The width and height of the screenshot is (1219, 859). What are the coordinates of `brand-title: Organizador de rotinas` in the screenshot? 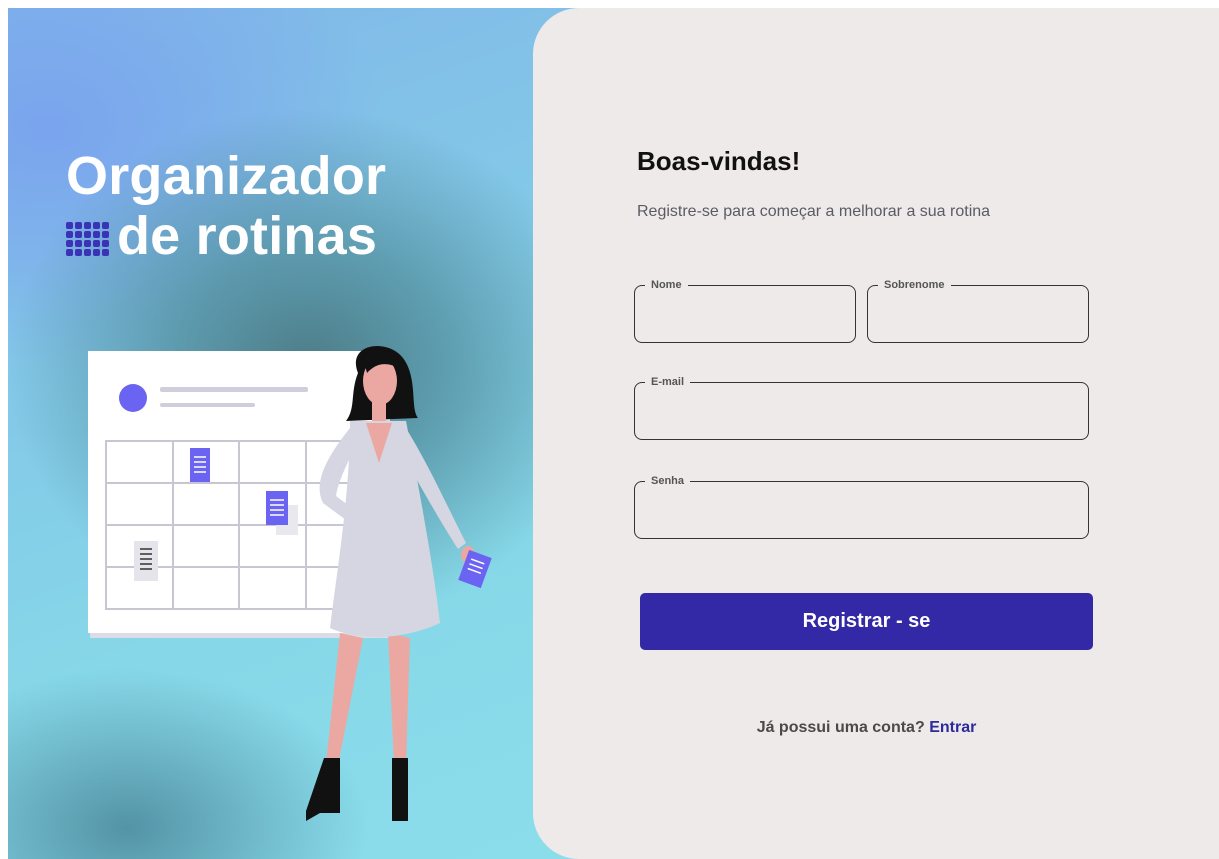 It's located at (226, 206).